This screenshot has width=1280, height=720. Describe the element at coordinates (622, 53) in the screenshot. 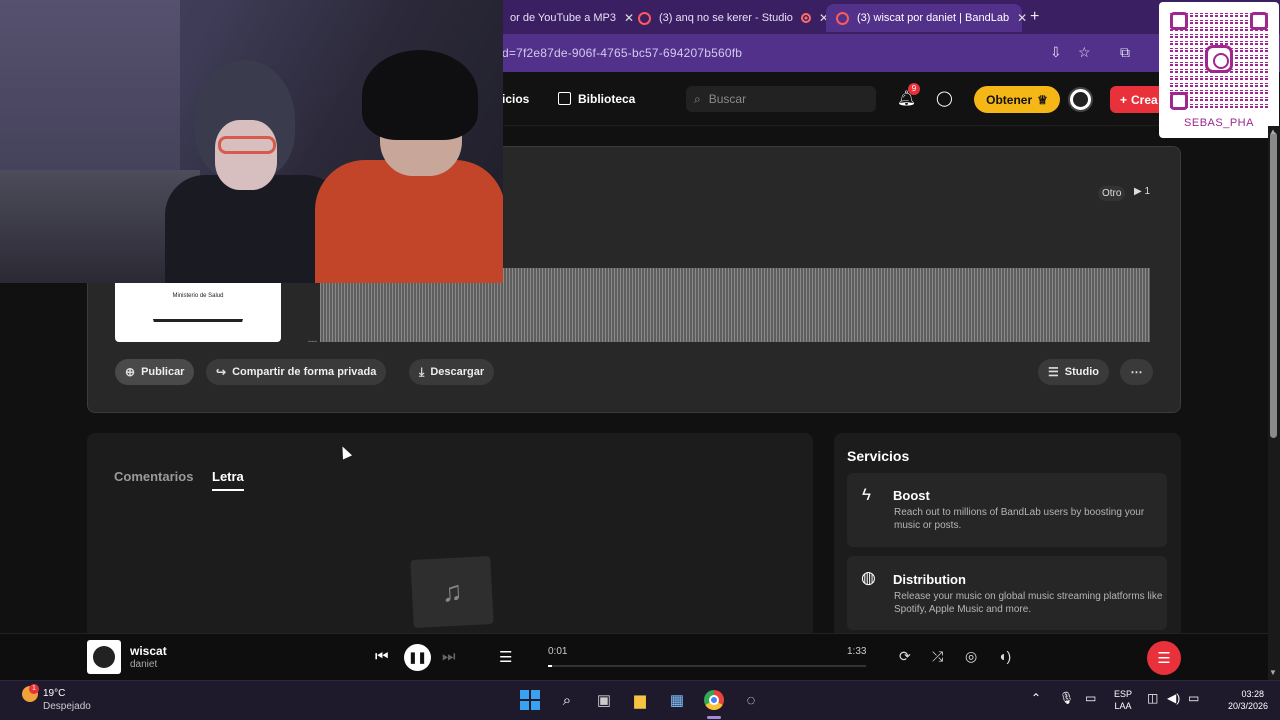

I see `url-text: d=7f2e87de-906f-4765-bc57-694207b560fb` at that location.